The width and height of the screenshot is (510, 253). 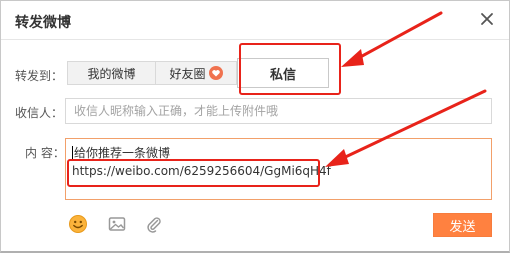 What do you see at coordinates (215, 73) in the screenshot?
I see `heart-icon` at bounding box center [215, 73].